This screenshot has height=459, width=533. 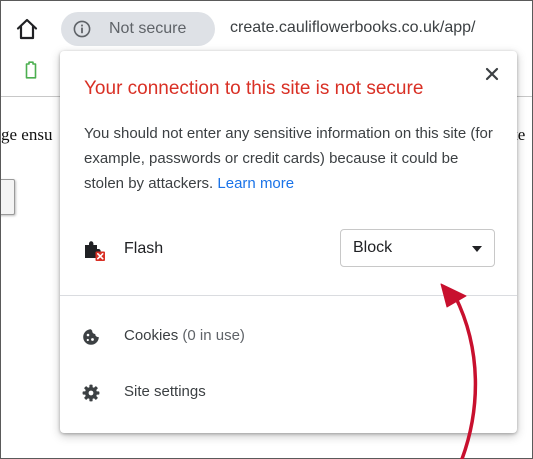 I want to click on close-icon, so click(x=492, y=74).